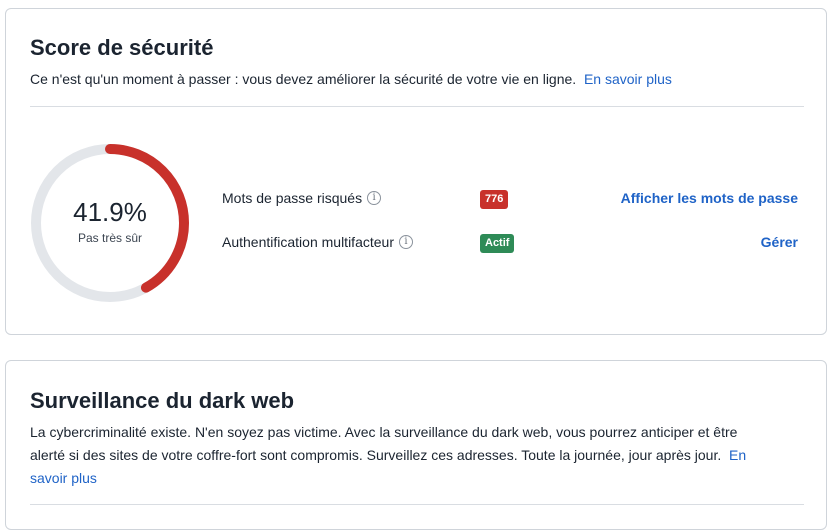  What do you see at coordinates (110, 238) in the screenshot?
I see `security-score-label: Pas très sûr` at bounding box center [110, 238].